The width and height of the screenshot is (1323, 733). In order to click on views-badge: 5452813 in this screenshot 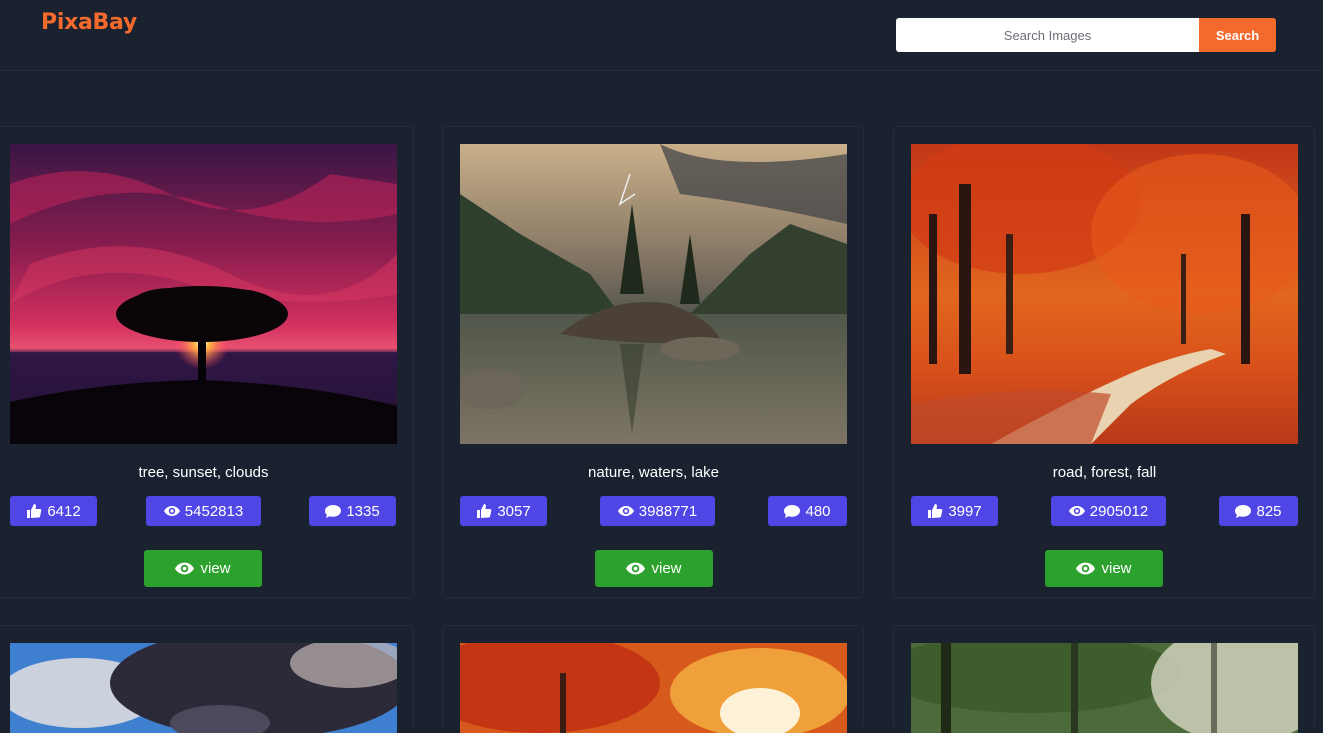, I will do `click(203, 511)`.